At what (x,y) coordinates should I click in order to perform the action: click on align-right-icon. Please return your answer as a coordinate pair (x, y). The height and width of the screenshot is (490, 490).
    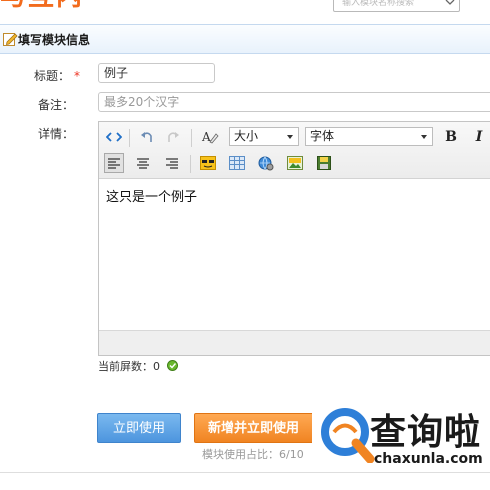
    Looking at the image, I should click on (172, 163).